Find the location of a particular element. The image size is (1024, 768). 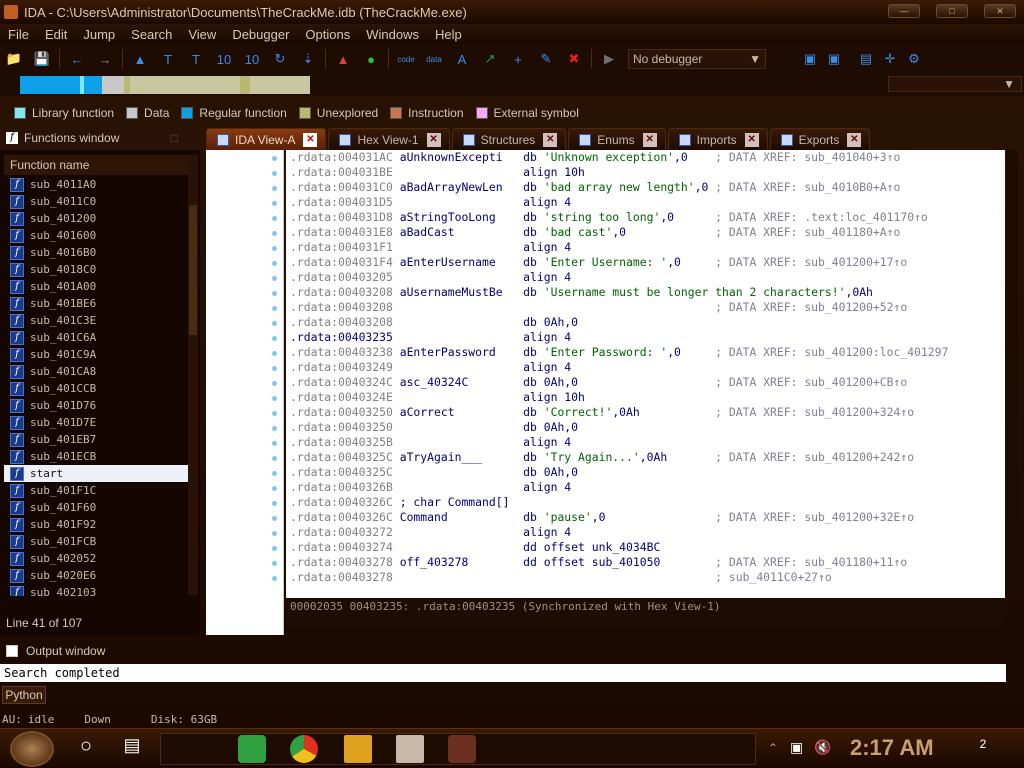

function-list-item: f sub_401C6A is located at coordinates (96, 337).